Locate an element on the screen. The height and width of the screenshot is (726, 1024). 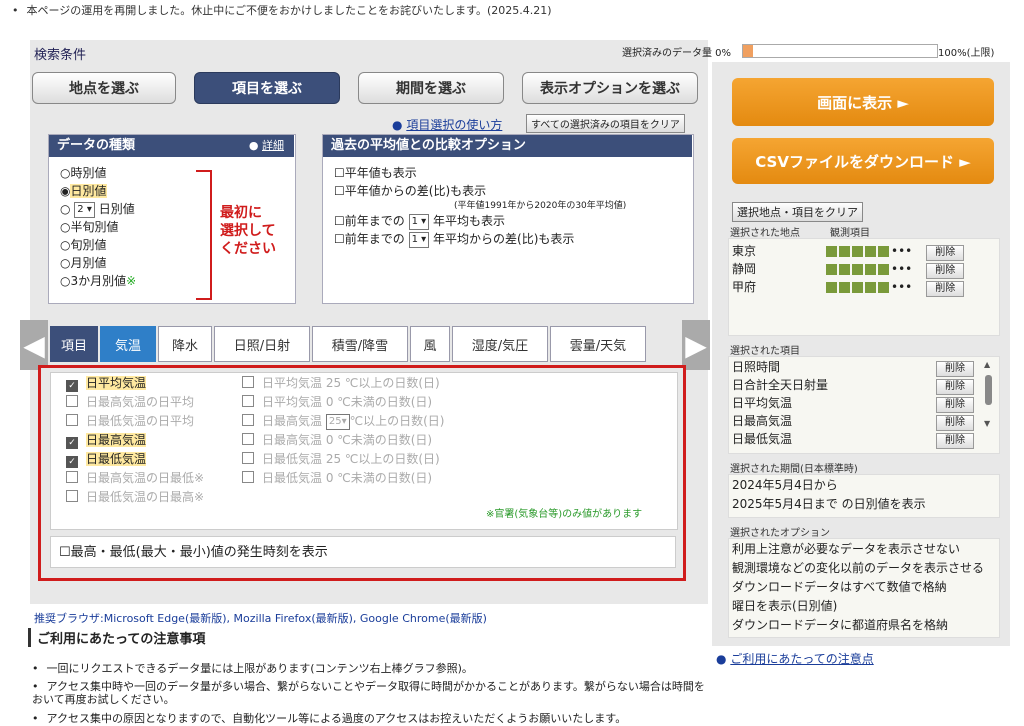
item-mean-25: 日平均気温 25 ℃以上の日数(日) is located at coordinates (343, 383).